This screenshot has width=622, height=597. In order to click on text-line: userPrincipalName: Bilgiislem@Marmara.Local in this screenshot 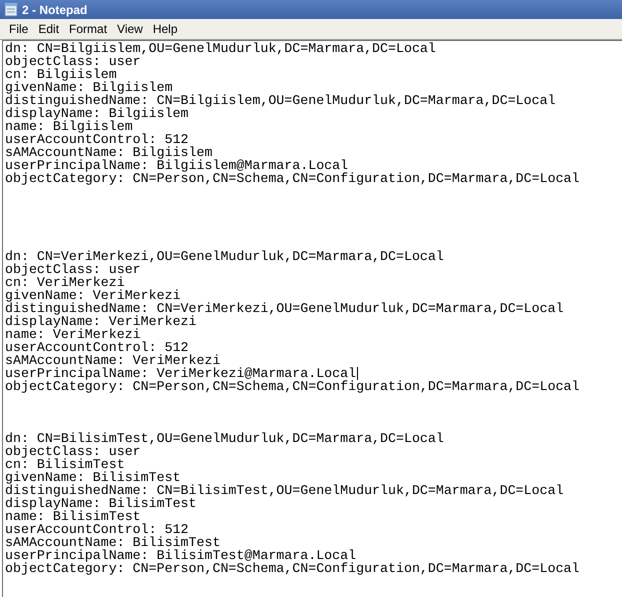, I will do `click(176, 165)`.